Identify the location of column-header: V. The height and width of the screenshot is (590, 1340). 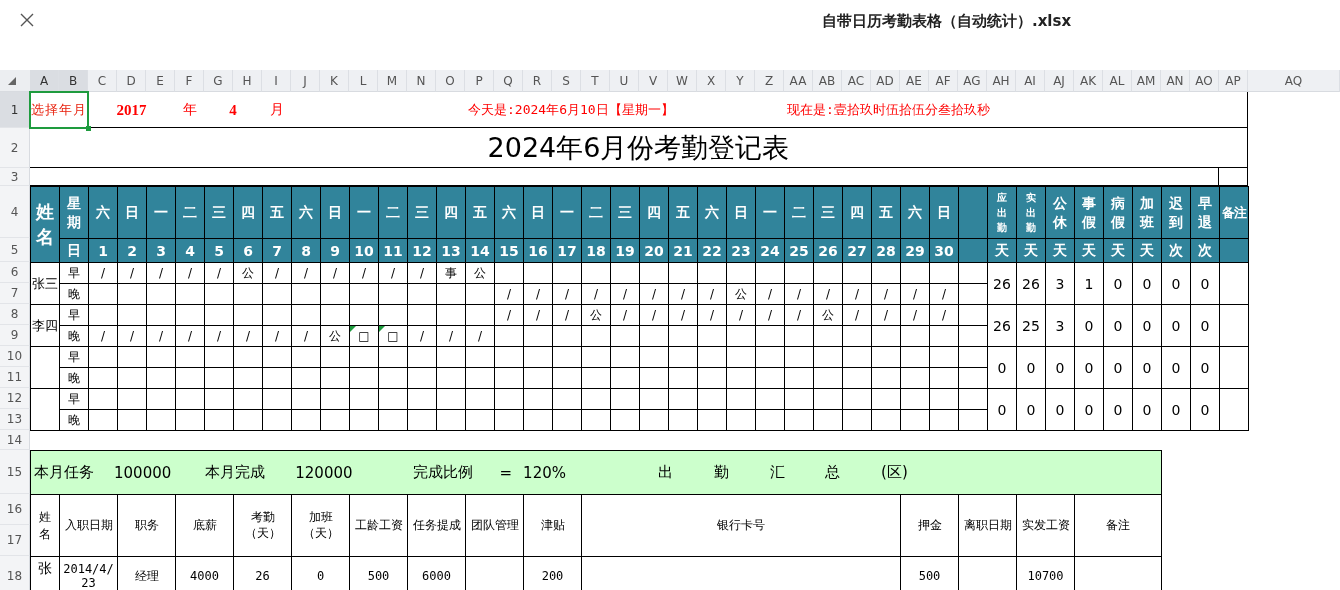
(653, 81).